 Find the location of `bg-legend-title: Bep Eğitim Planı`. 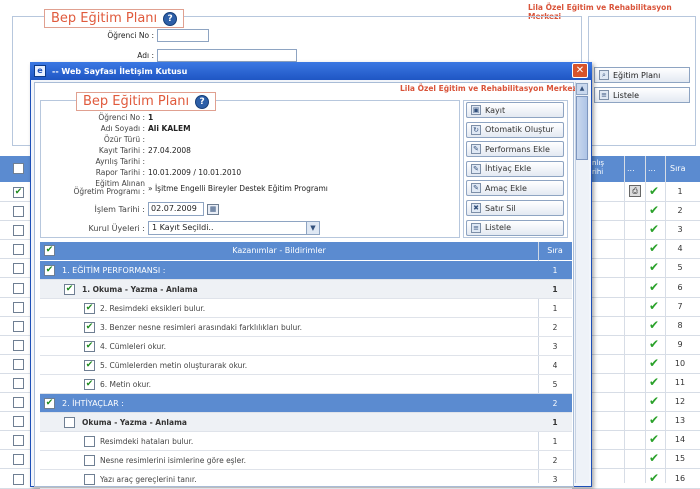

bg-legend-title: Bep Eğitim Planı is located at coordinates (104, 18).